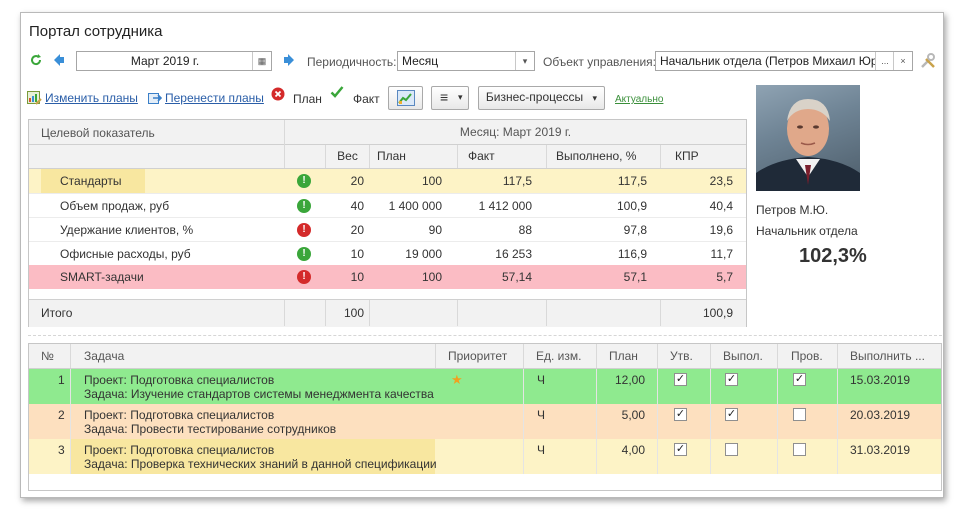  What do you see at coordinates (633, 450) in the screenshot?
I see `task-plan: 4,00` at bounding box center [633, 450].